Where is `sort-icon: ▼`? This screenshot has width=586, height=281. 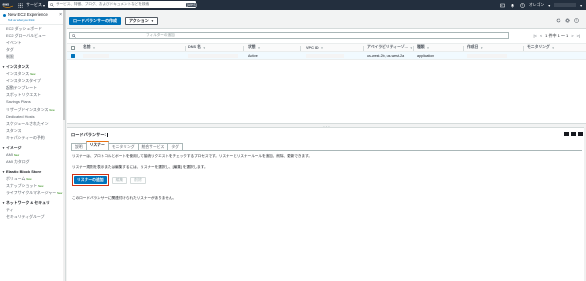 sort-icon: ▼ is located at coordinates (428, 47).